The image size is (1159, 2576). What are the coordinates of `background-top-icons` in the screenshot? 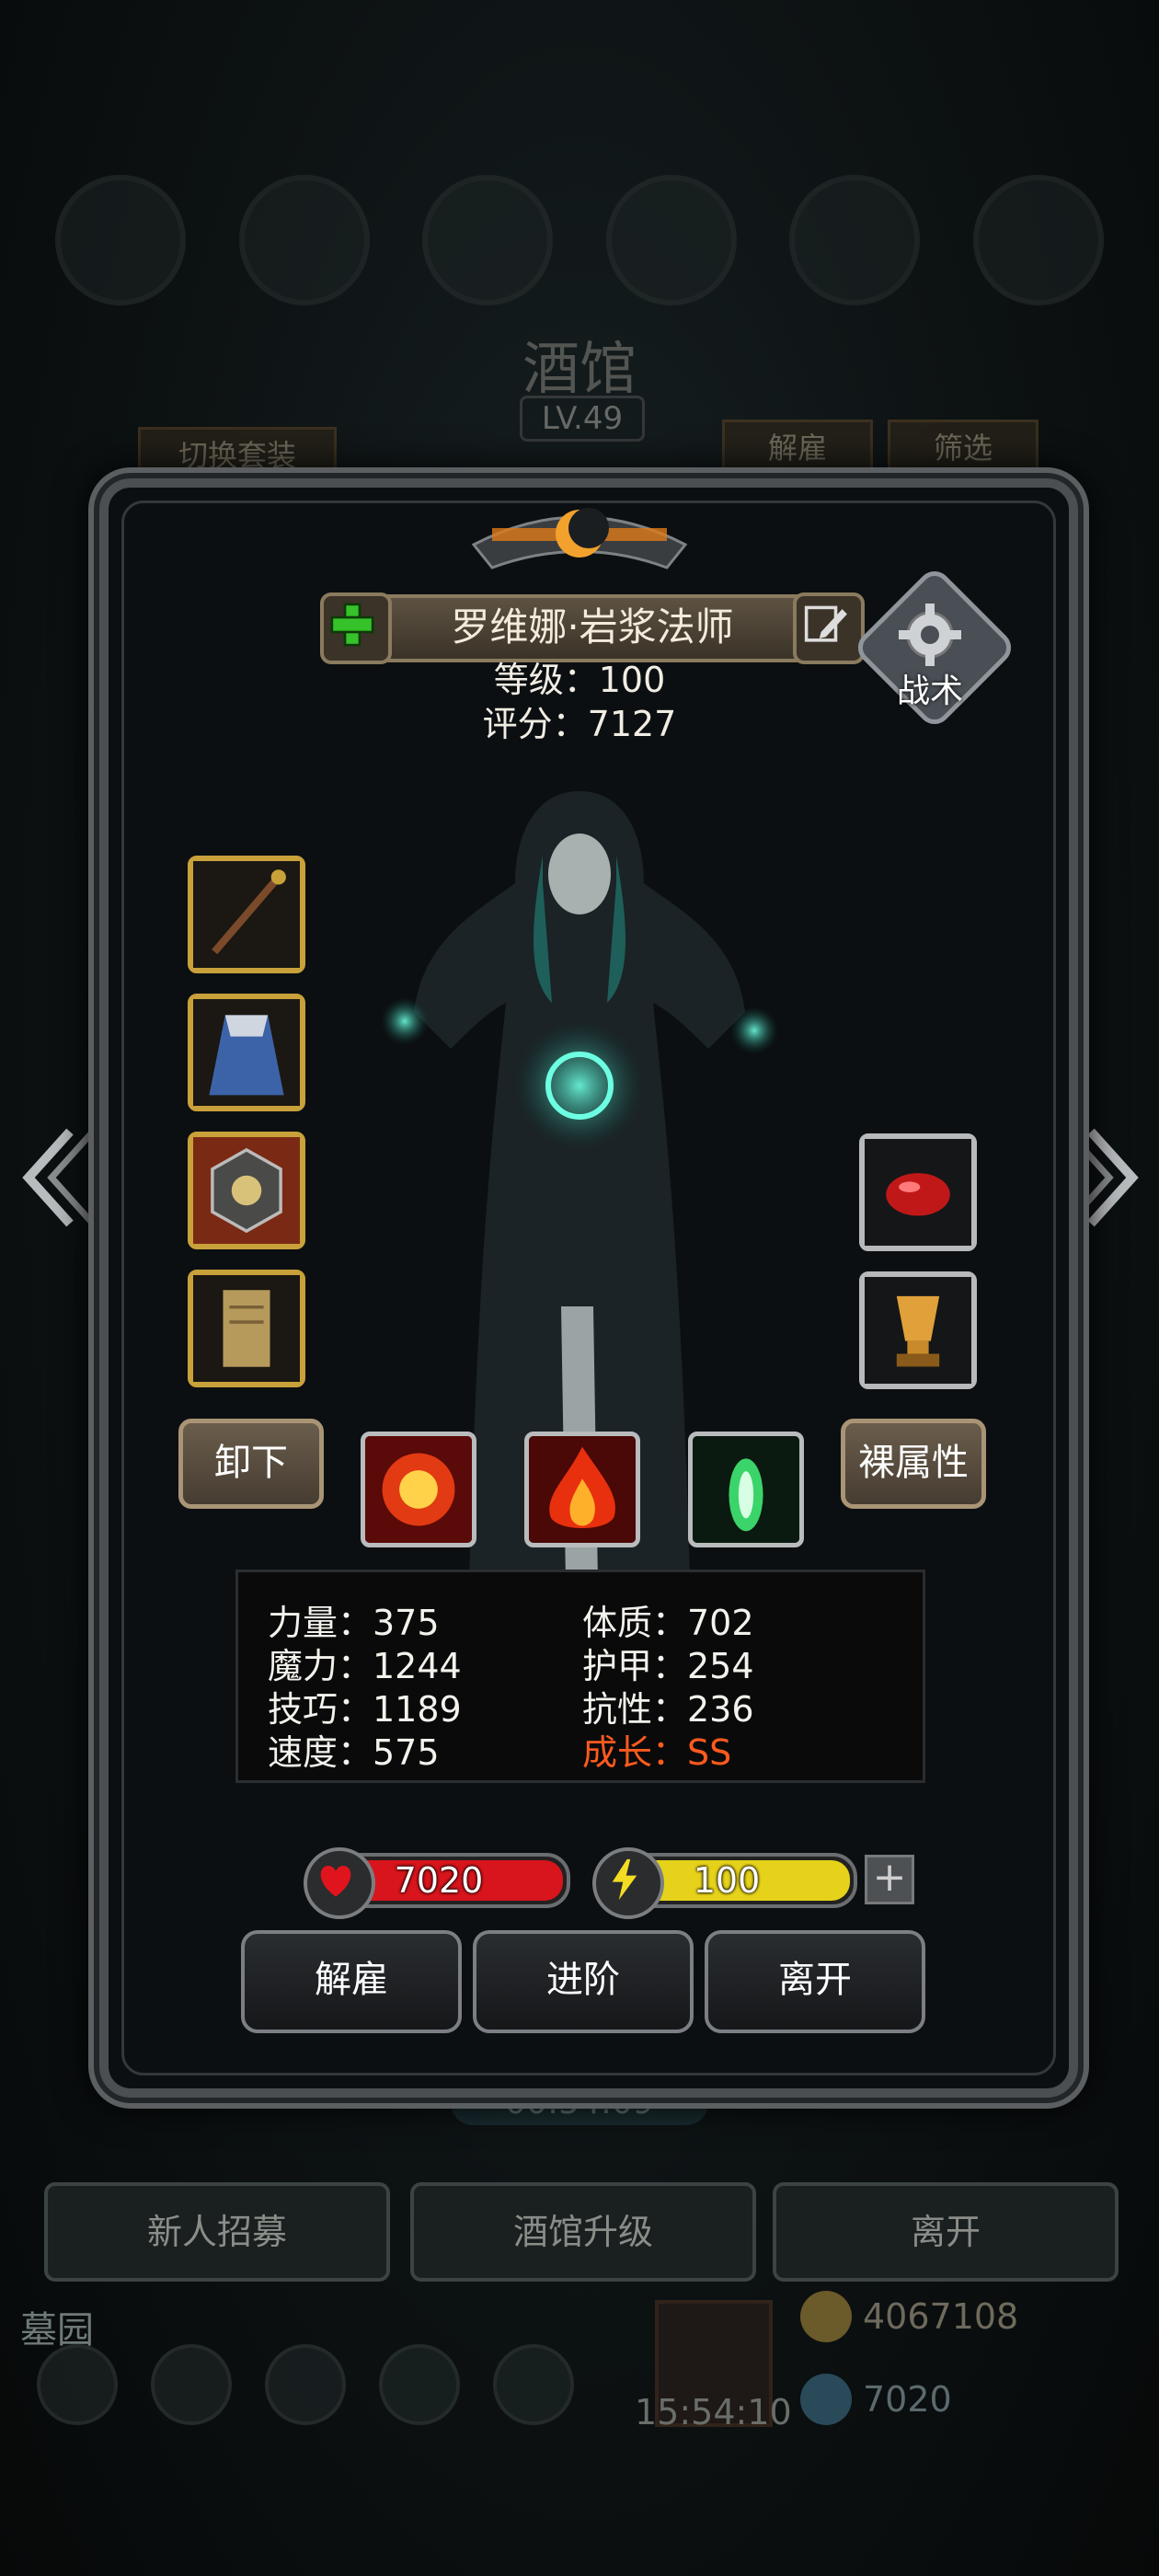 It's located at (579, 240).